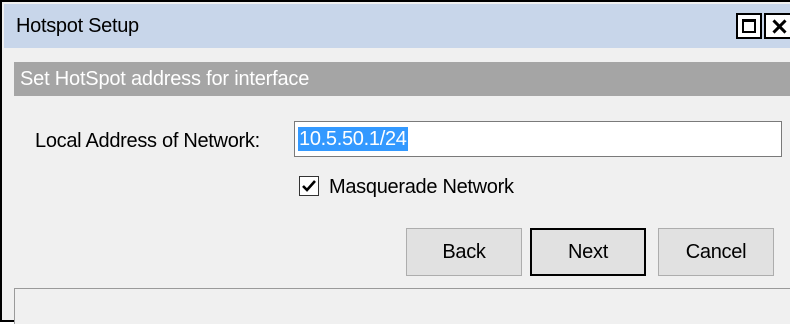  Describe the element at coordinates (402, 79) in the screenshot. I see `step-header: Set HotSpot address for interface` at that location.